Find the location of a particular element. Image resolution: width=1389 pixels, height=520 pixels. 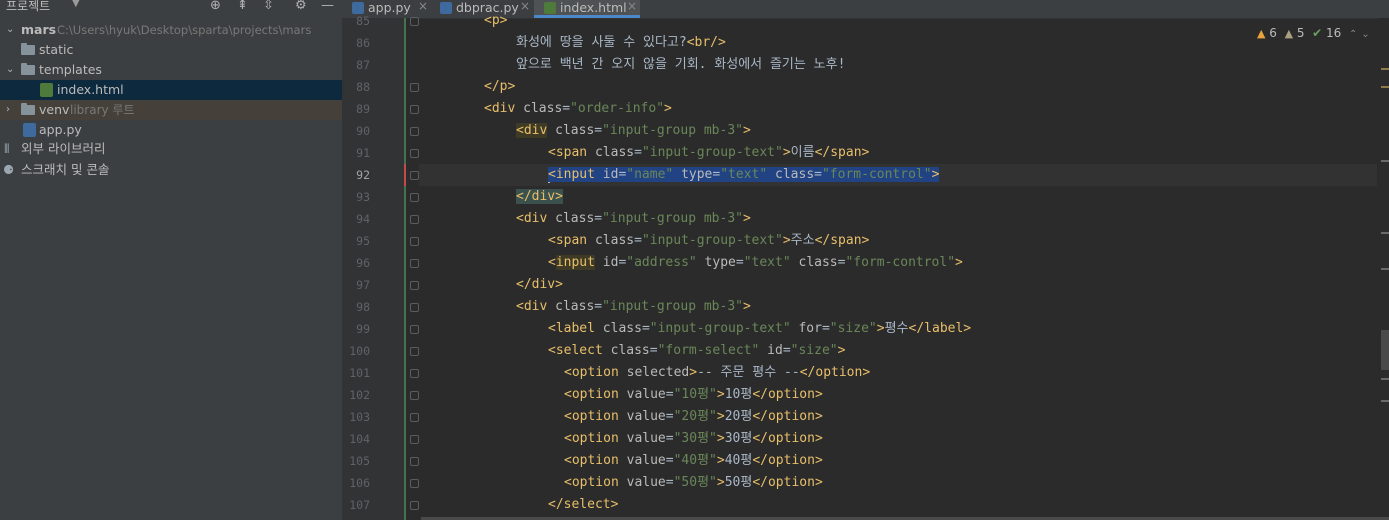

code-line: <option value="30평">30평</option> is located at coordinates (898, 439).